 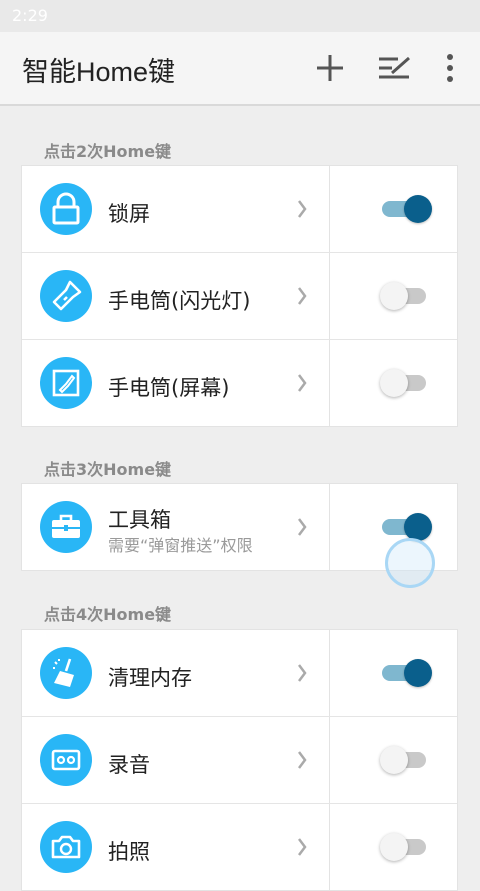 I want to click on touch-ripple, so click(x=410, y=563).